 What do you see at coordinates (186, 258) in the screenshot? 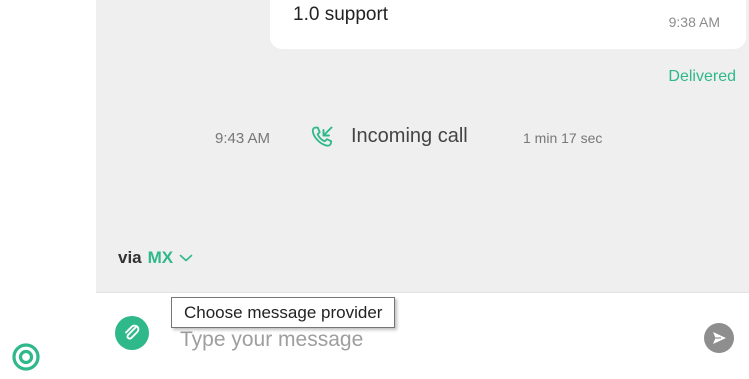
I see `chevron-down-icon` at bounding box center [186, 258].